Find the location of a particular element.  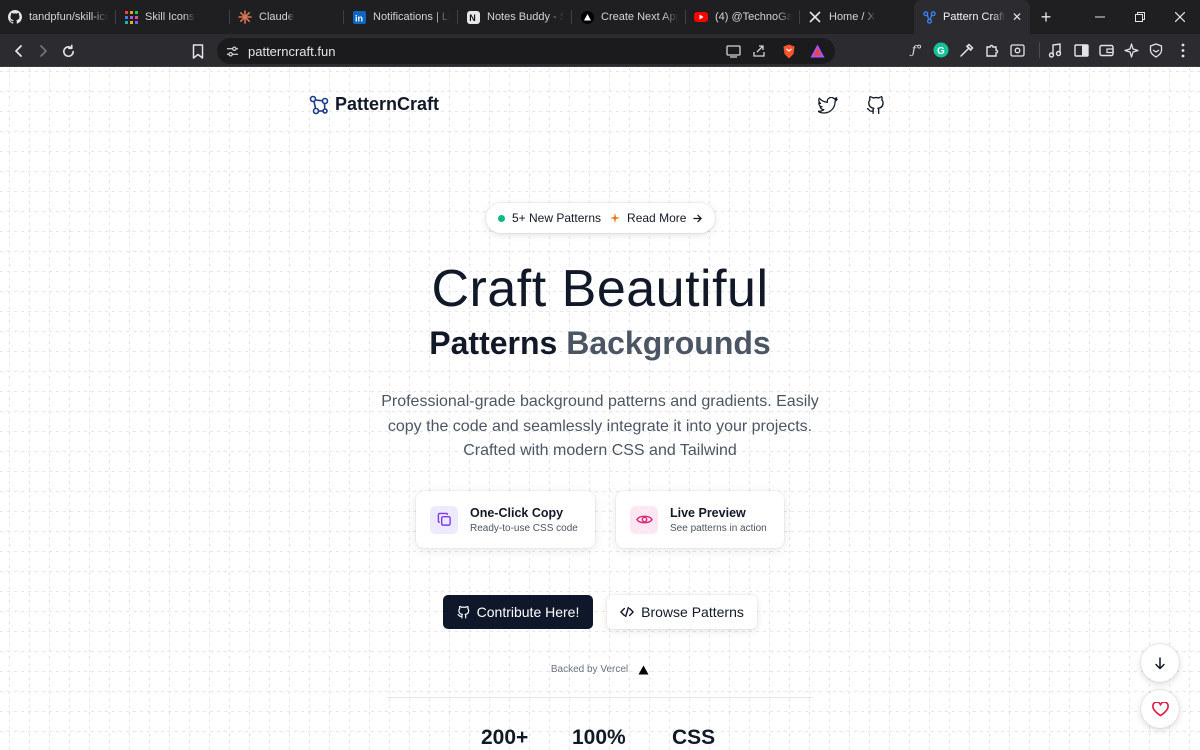

wallet-icon is located at coordinates (1106, 50).